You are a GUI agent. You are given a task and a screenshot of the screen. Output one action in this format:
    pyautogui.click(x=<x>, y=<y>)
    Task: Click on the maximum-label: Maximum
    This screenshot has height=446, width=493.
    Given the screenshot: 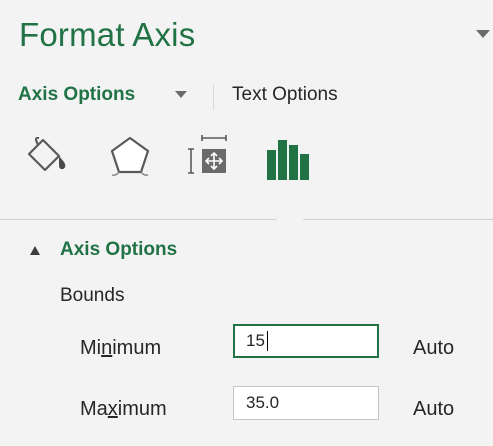 What is the action you would take?
    pyautogui.click(x=123, y=409)
    